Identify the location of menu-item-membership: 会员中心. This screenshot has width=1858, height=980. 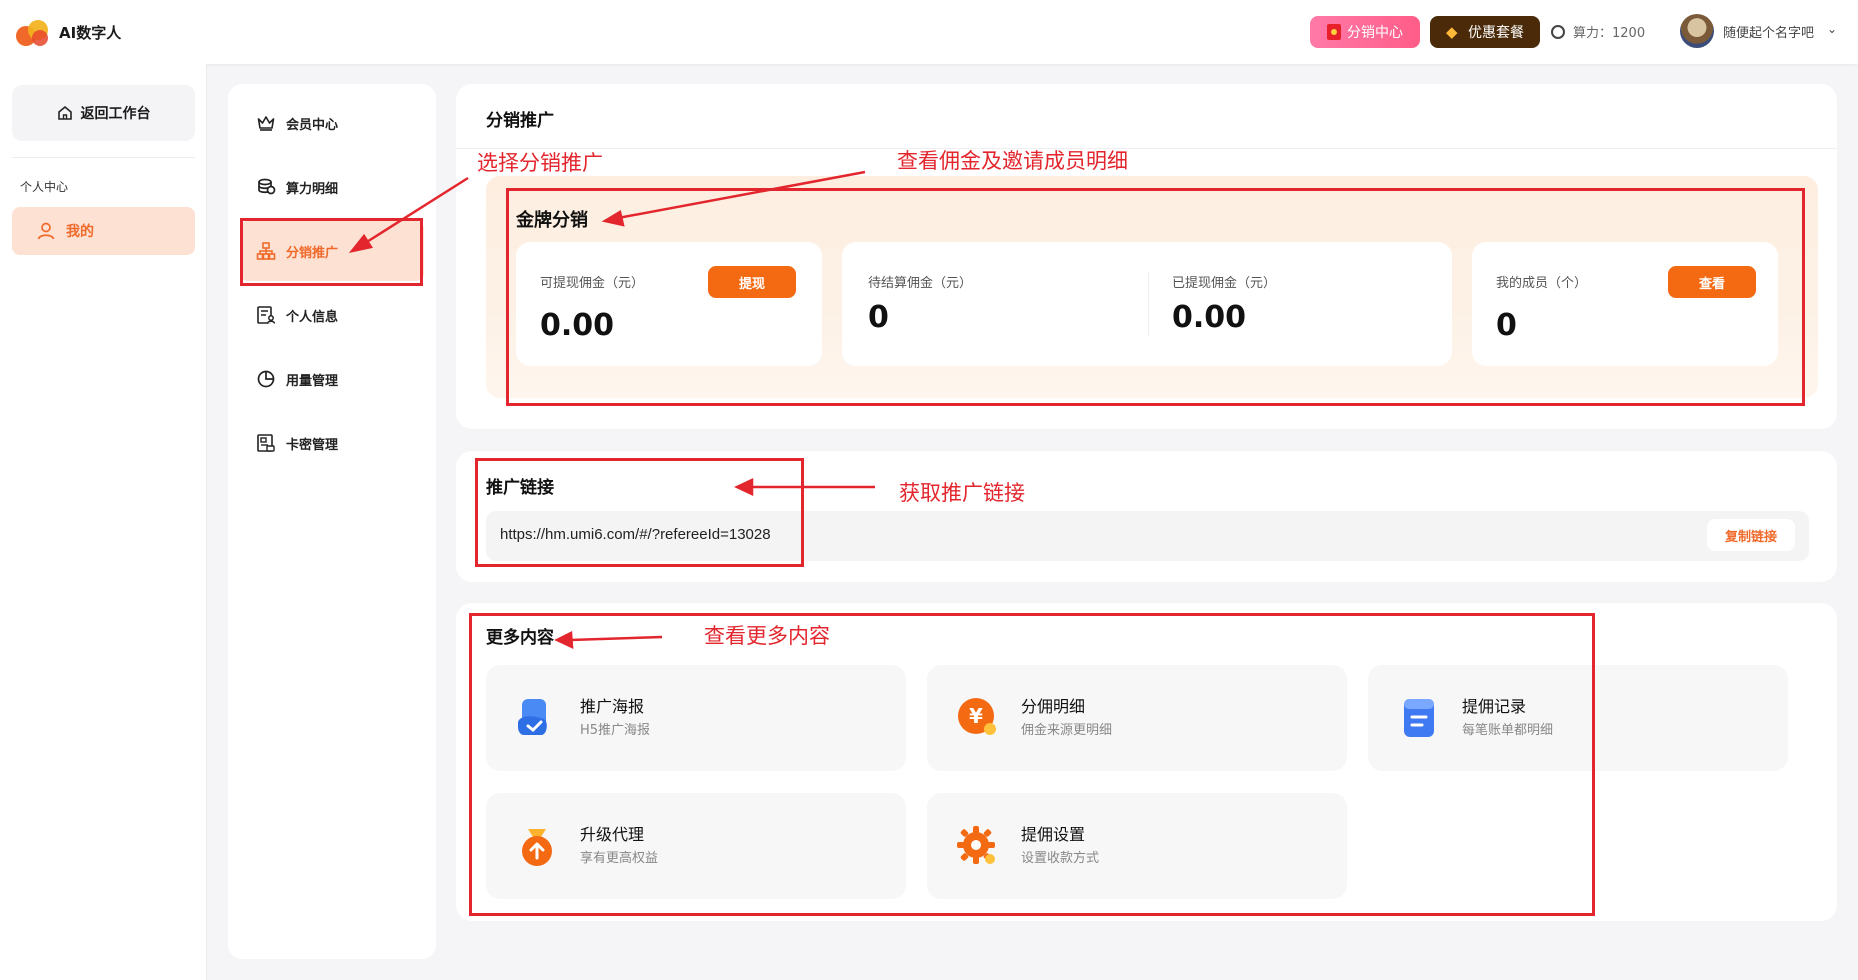
(332, 123).